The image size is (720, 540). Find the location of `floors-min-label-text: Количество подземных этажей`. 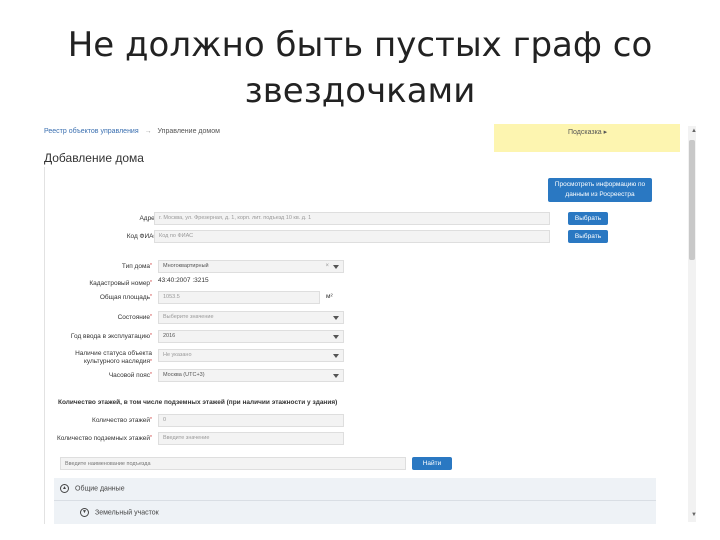

floors-min-label-text: Количество подземных этажей is located at coordinates (103, 438).